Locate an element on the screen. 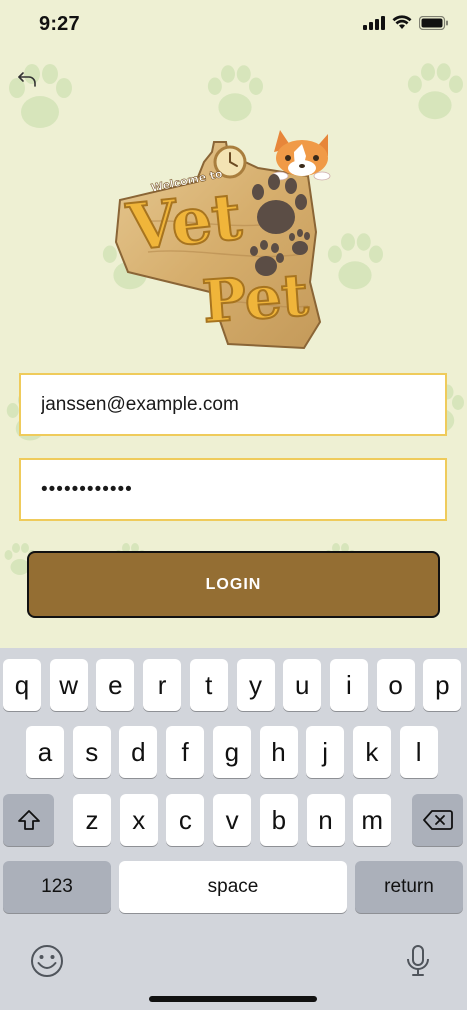 Image resolution: width=467 pixels, height=1010 pixels. key-q: q is located at coordinates (22, 685).